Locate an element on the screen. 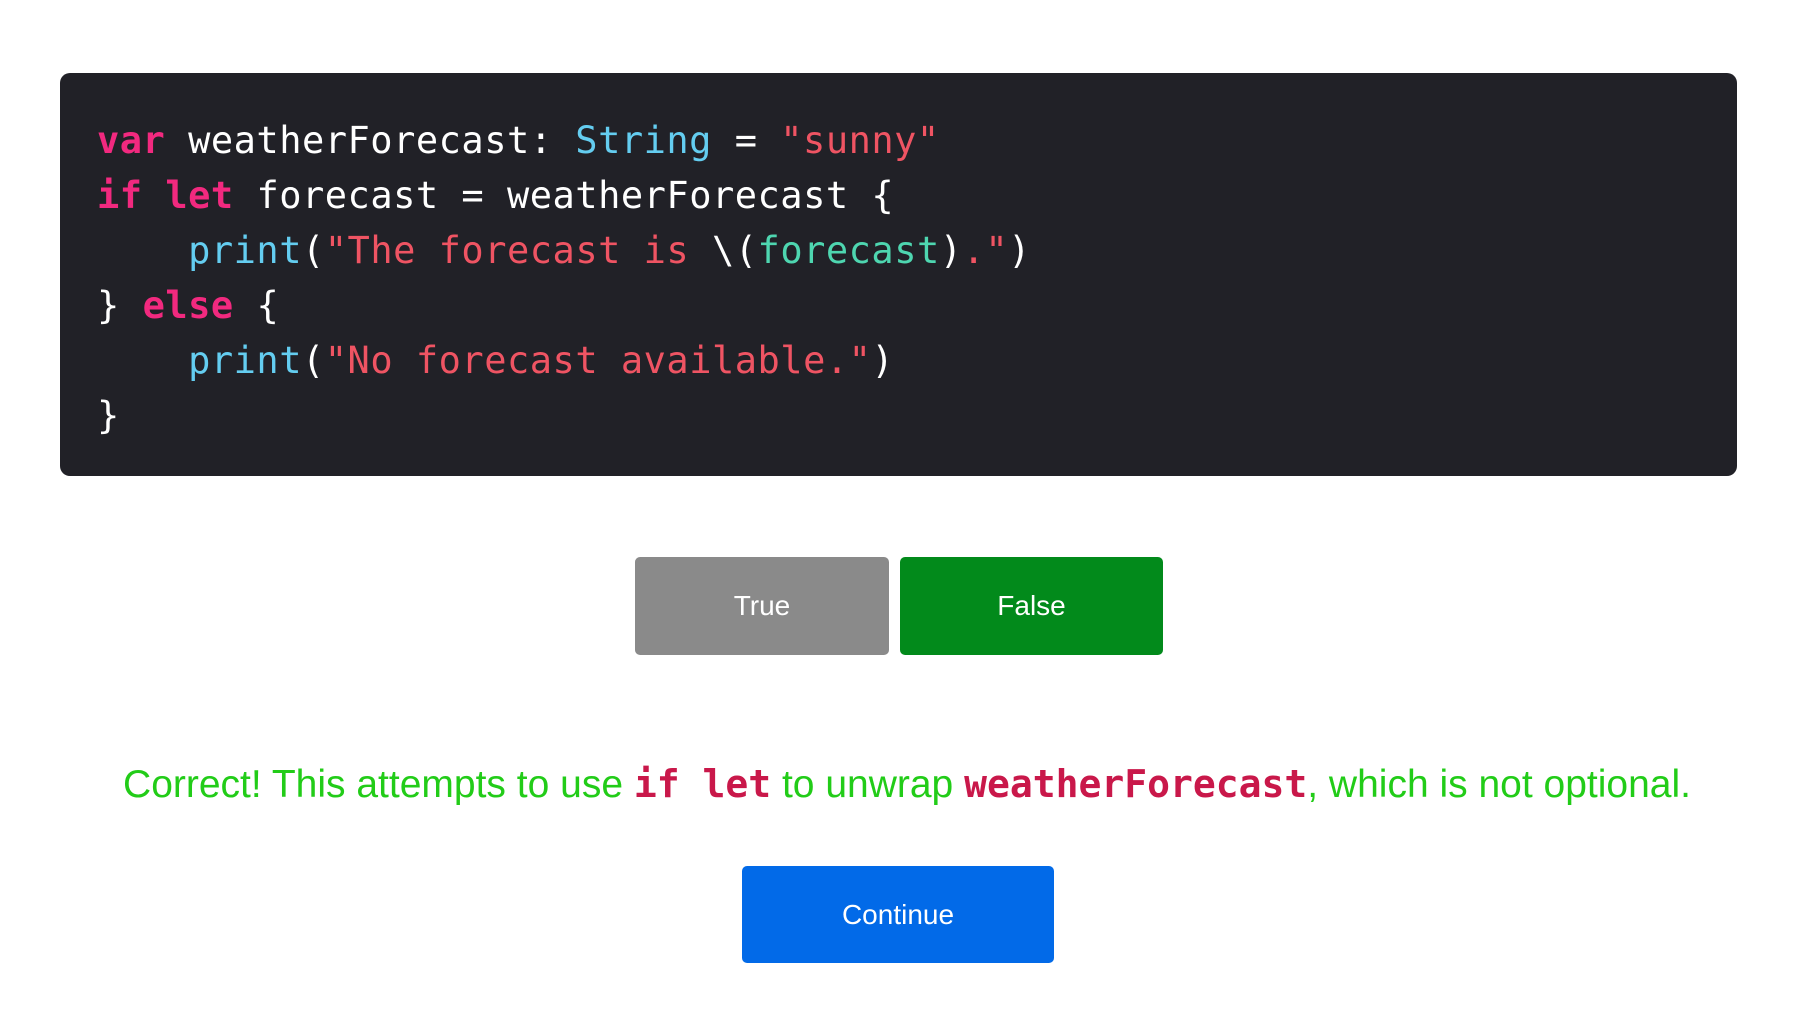 This screenshot has height=1026, width=1814. code-brace: { is located at coordinates (256, 305).